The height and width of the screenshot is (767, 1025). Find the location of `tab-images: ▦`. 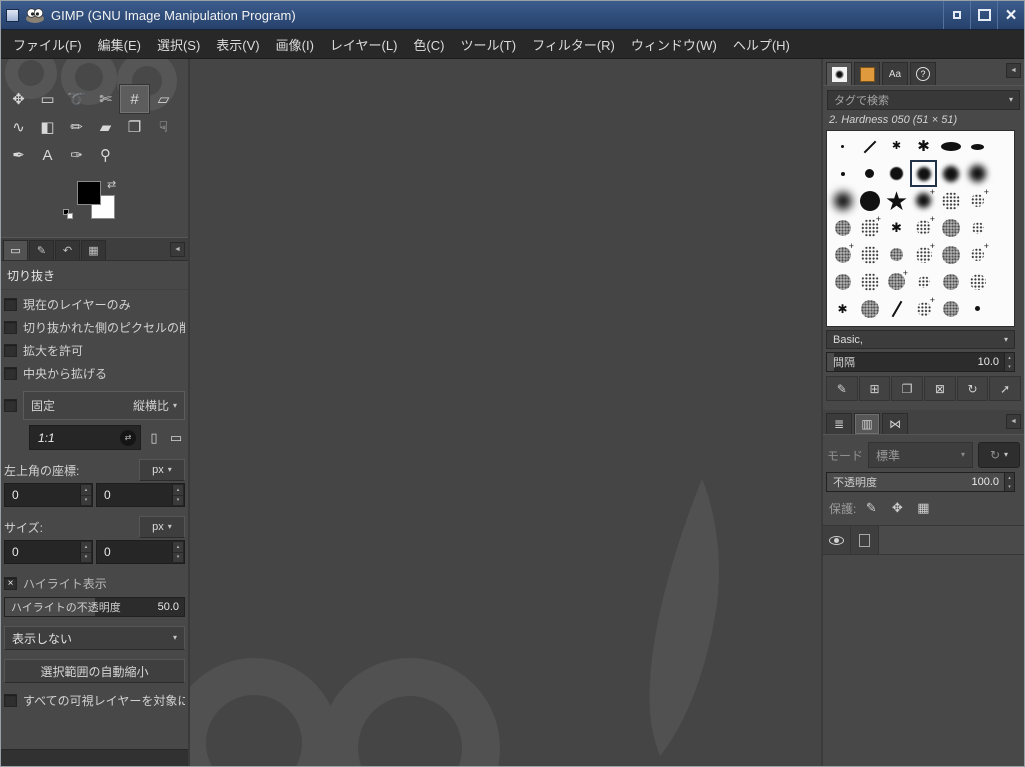

tab-images: ▦ is located at coordinates (93, 250).